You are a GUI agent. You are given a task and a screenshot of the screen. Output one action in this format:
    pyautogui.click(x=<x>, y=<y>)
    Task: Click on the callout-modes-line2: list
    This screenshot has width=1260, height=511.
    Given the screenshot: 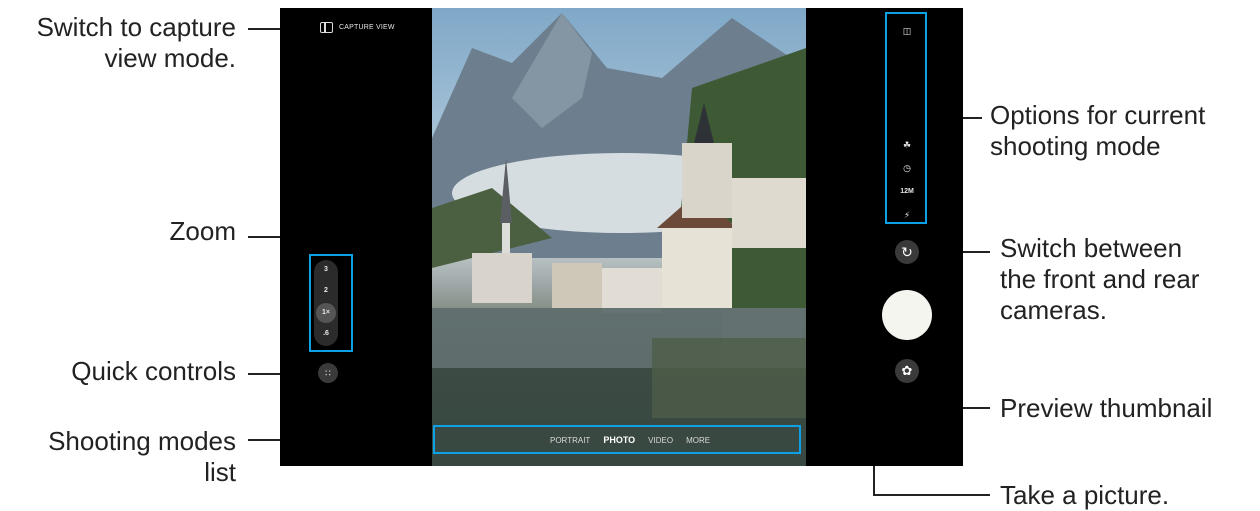 What is the action you would take?
    pyautogui.click(x=220, y=472)
    